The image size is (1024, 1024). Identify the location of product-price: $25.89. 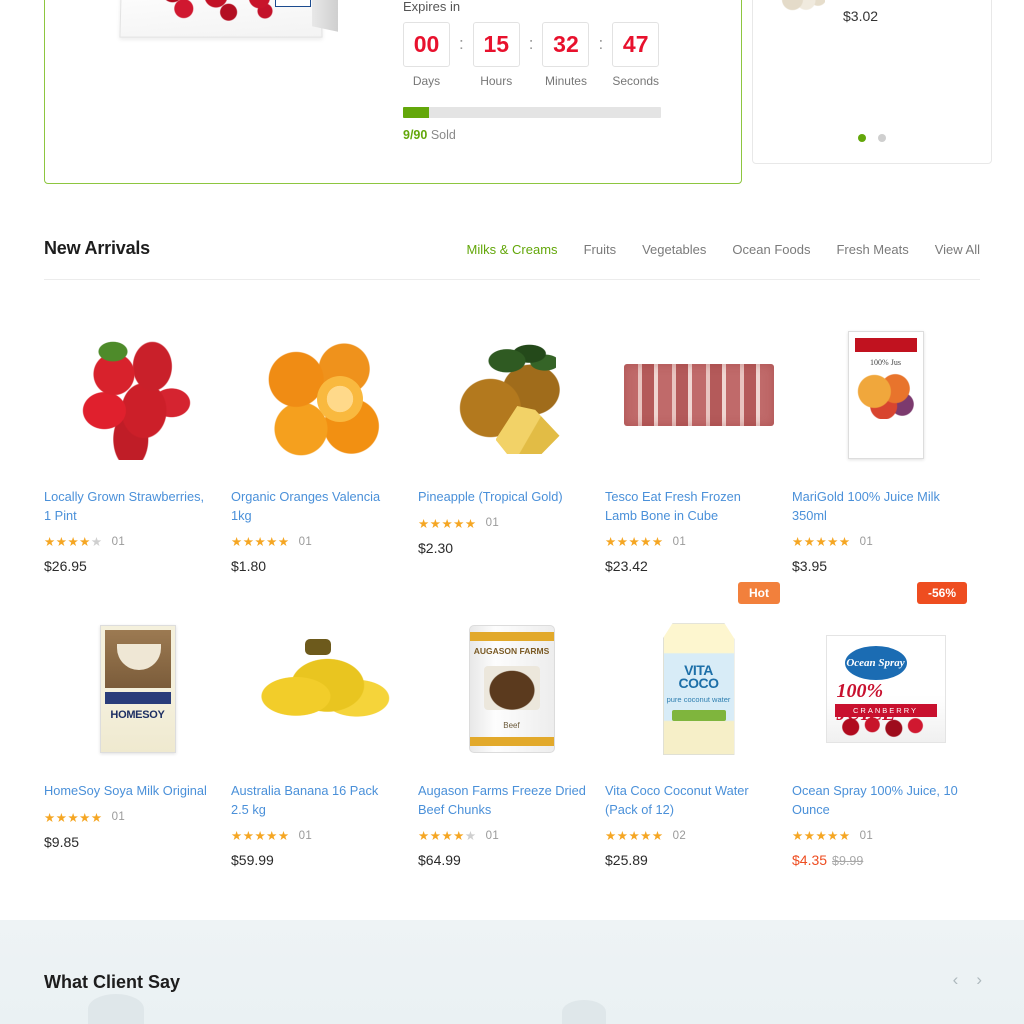
(626, 860).